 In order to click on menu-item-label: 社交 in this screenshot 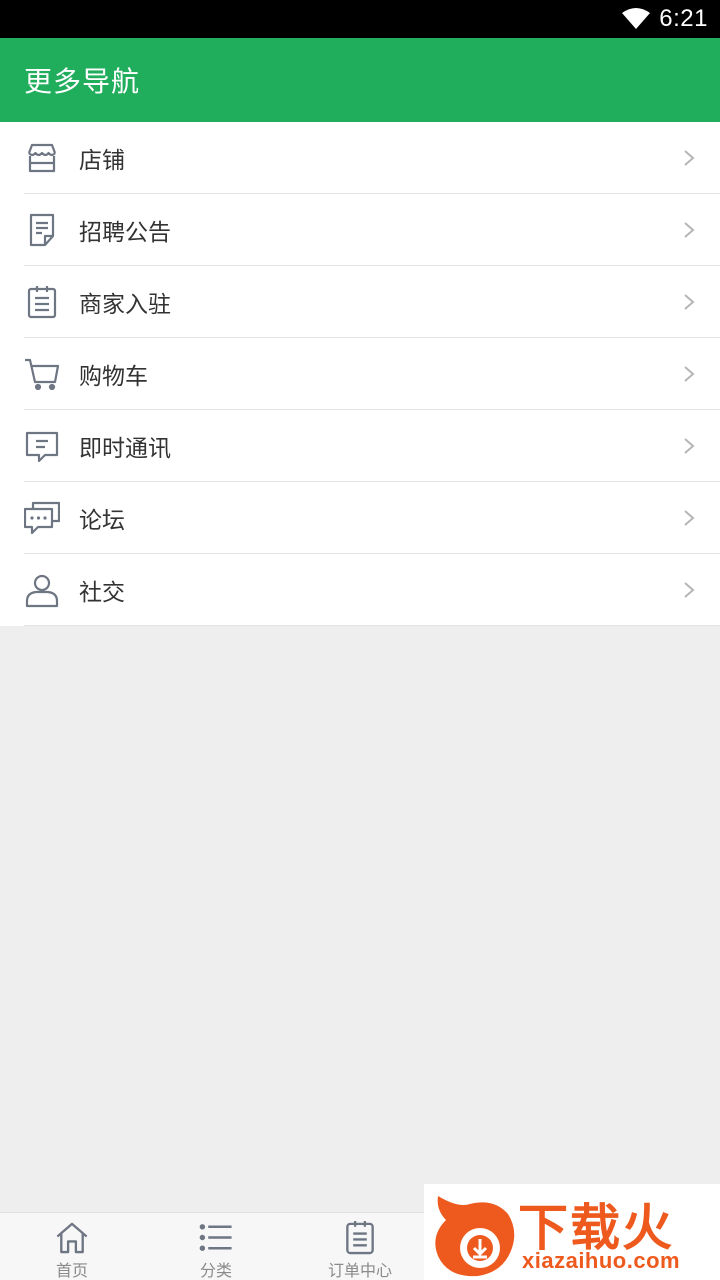, I will do `click(102, 593)`.